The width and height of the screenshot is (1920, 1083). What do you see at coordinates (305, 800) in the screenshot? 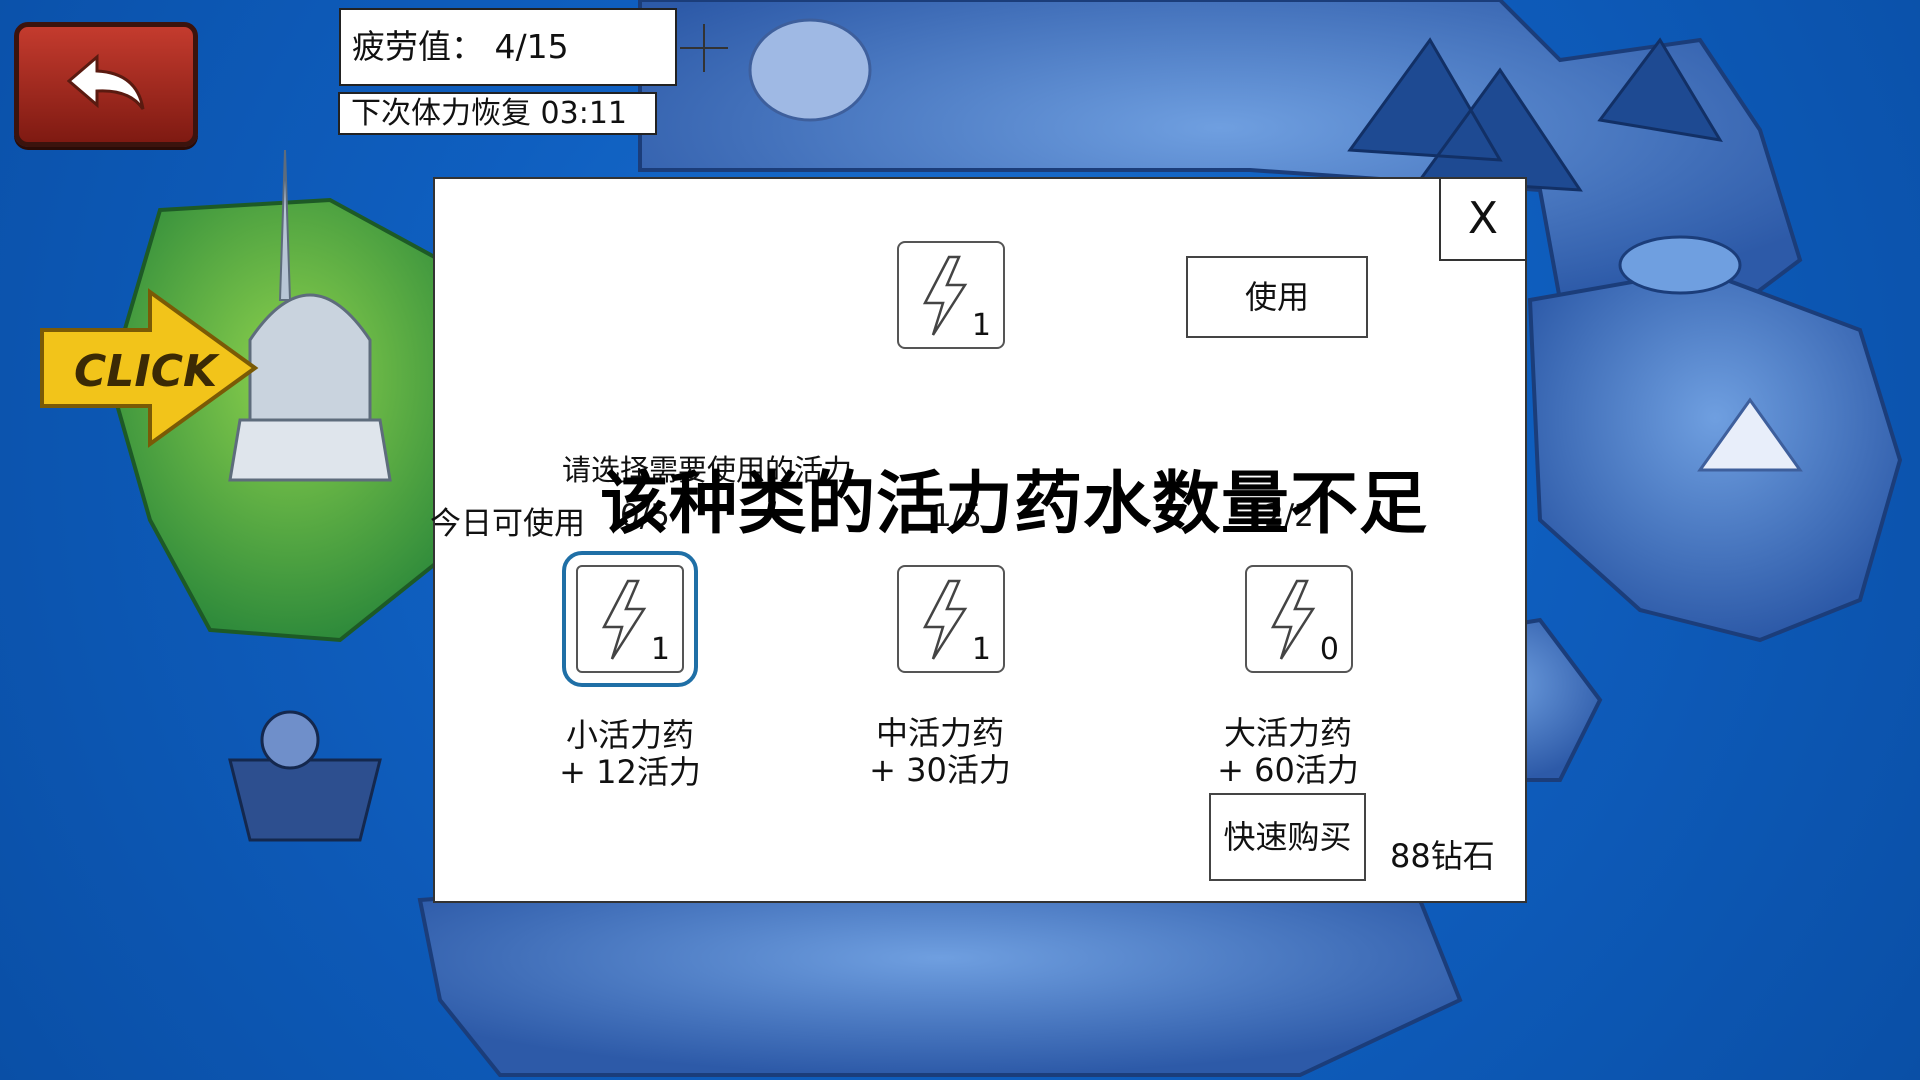
I see `ship` at bounding box center [305, 800].